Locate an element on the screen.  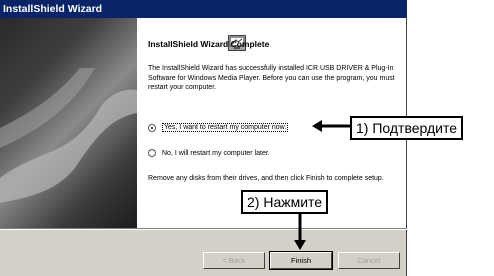
radio-unselected-icon is located at coordinates (152, 153).